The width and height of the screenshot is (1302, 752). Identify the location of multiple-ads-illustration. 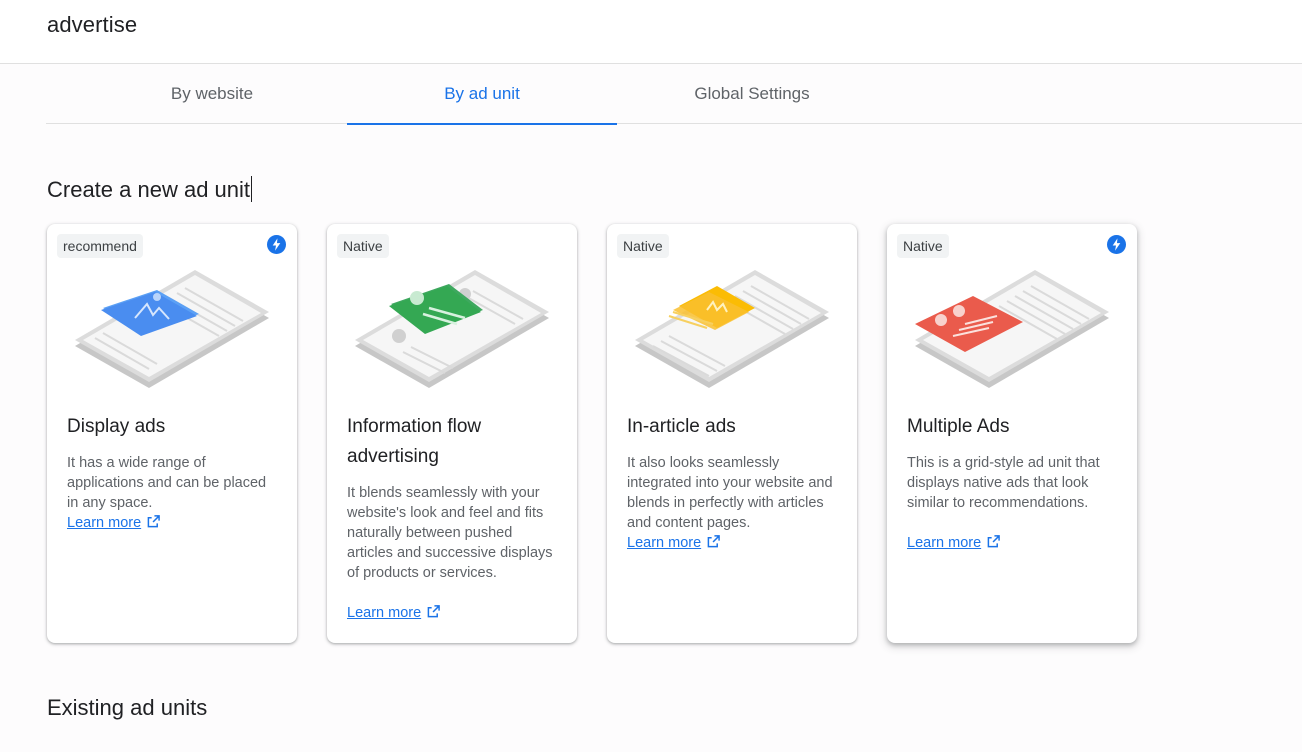
(1012, 329).